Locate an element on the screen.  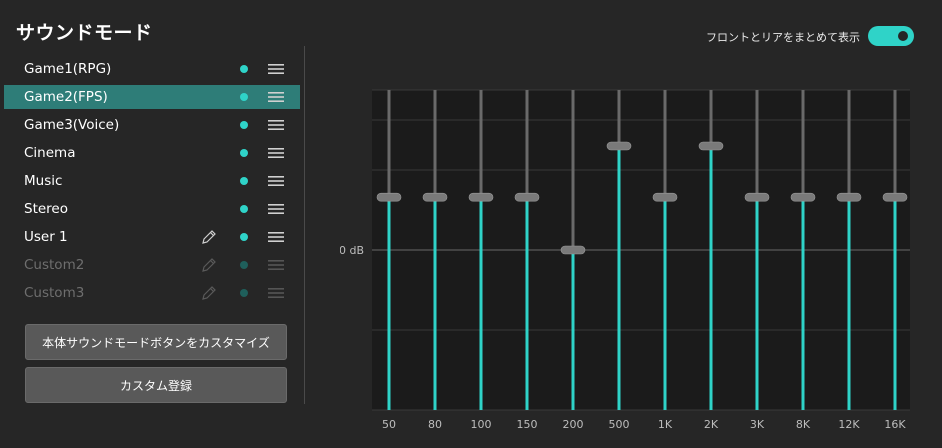
combine-front-rear-toggle is located at coordinates (891, 36).